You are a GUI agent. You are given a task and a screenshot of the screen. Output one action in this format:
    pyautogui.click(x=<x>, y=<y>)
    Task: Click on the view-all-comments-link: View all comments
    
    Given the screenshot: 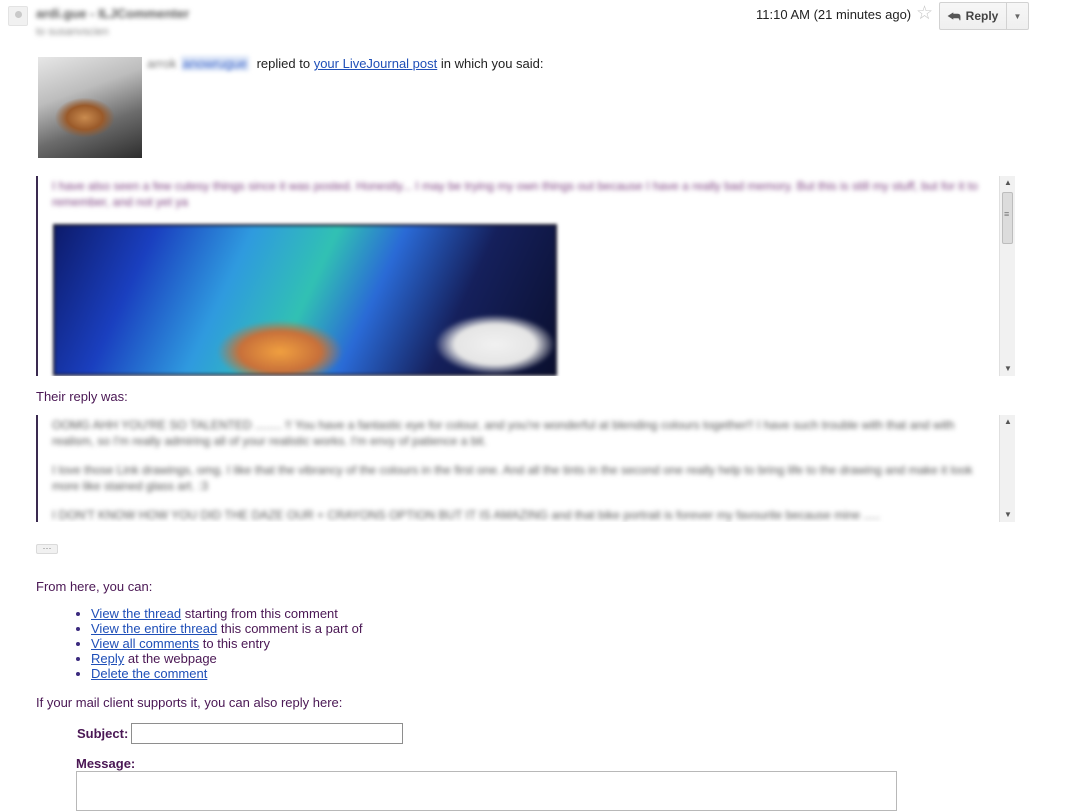 What is the action you would take?
    pyautogui.click(x=145, y=643)
    